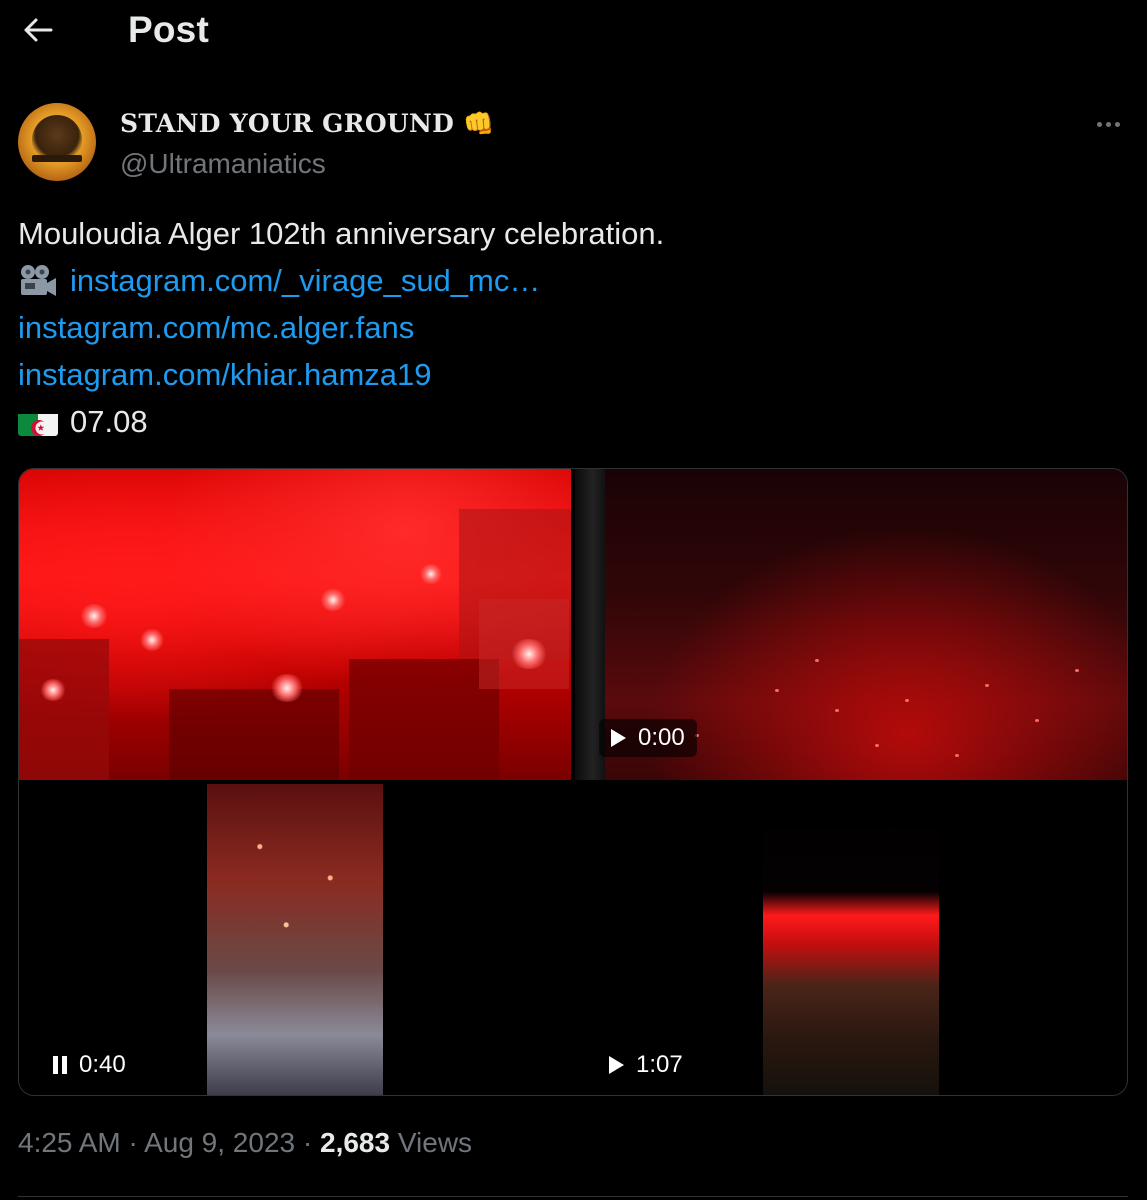 The width and height of the screenshot is (1147, 1200). I want to click on divider, so click(573, 1196).